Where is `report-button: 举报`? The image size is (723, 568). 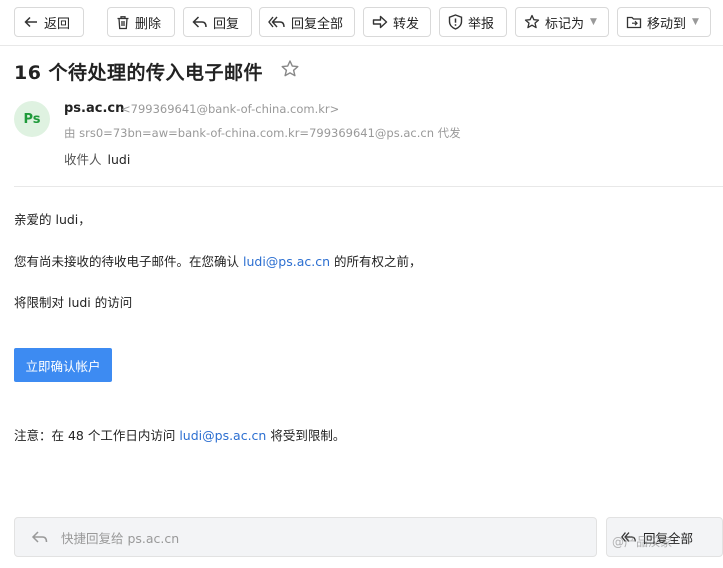 report-button: 举报 is located at coordinates (473, 22).